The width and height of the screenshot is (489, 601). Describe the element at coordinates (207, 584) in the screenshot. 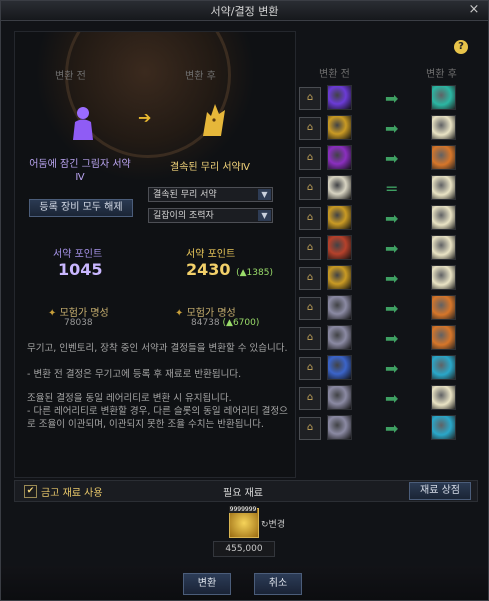

I see `convert-button: 변환` at that location.